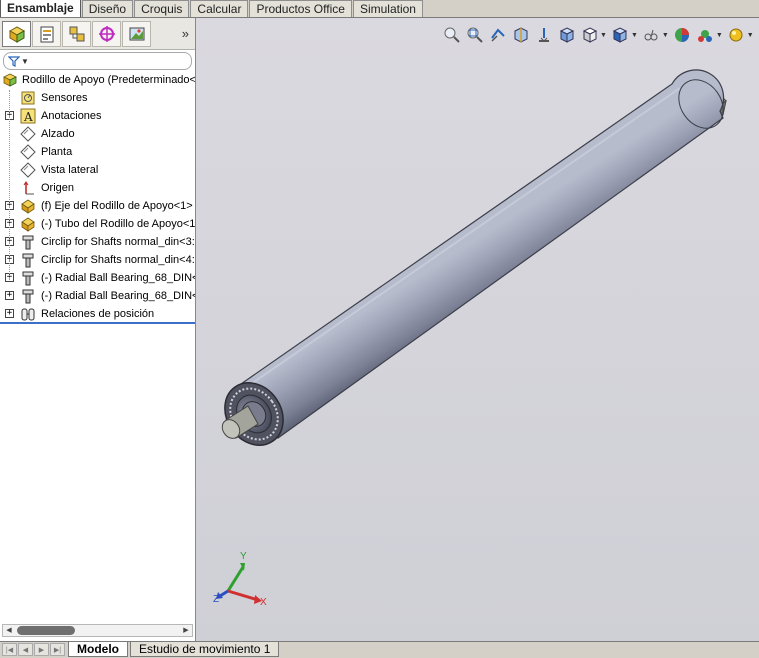 The height and width of the screenshot is (658, 759). Describe the element at coordinates (97, 630) in the screenshot. I see `panel-horizontal-scrollbar: ◀ ▶` at that location.